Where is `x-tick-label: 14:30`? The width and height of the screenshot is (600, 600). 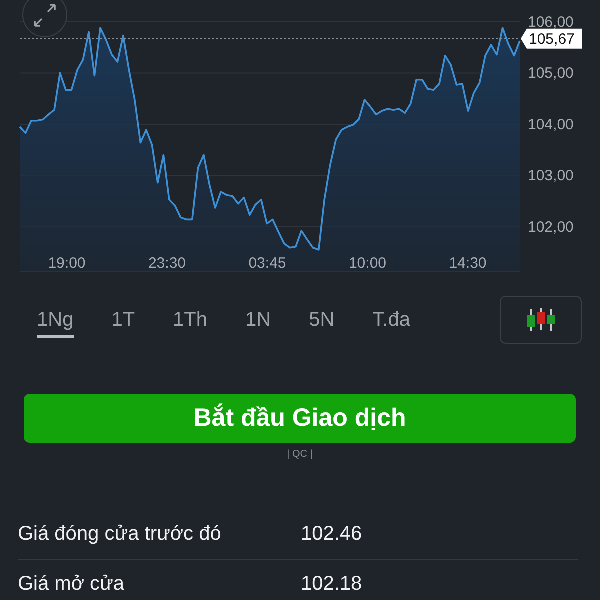 x-tick-label: 14:30 is located at coordinates (468, 263).